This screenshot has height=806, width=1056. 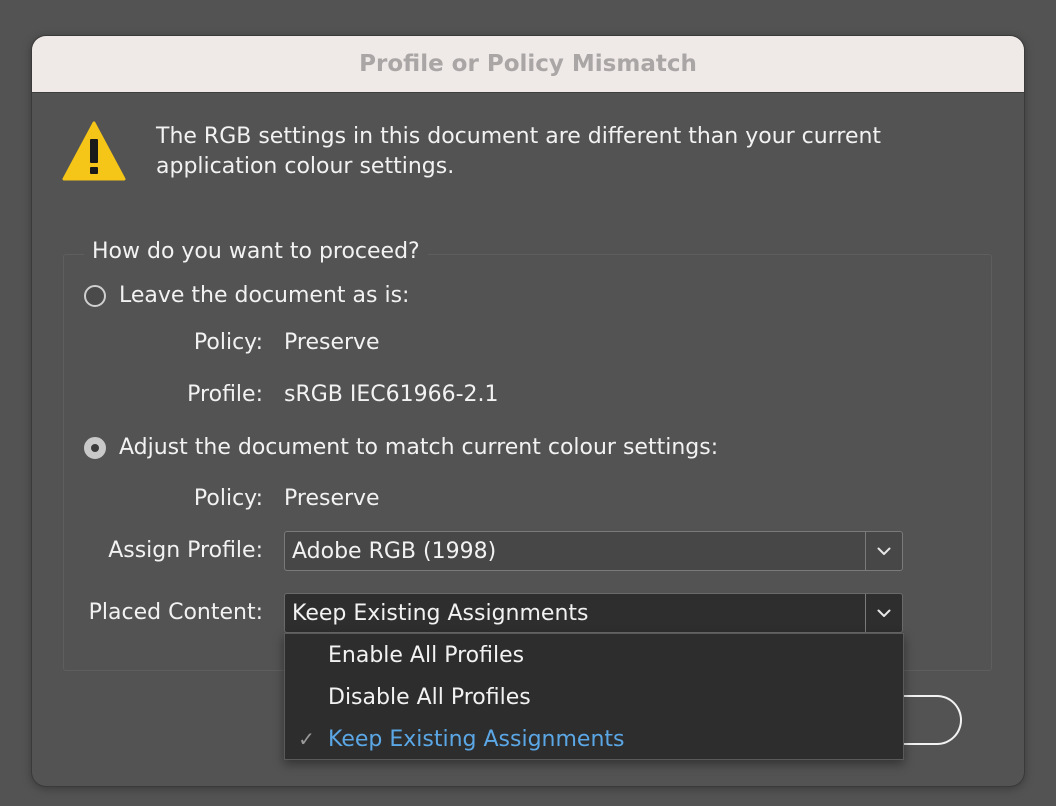 I want to click on menu-item-label: Keep Existing Assignments, so click(x=476, y=739).